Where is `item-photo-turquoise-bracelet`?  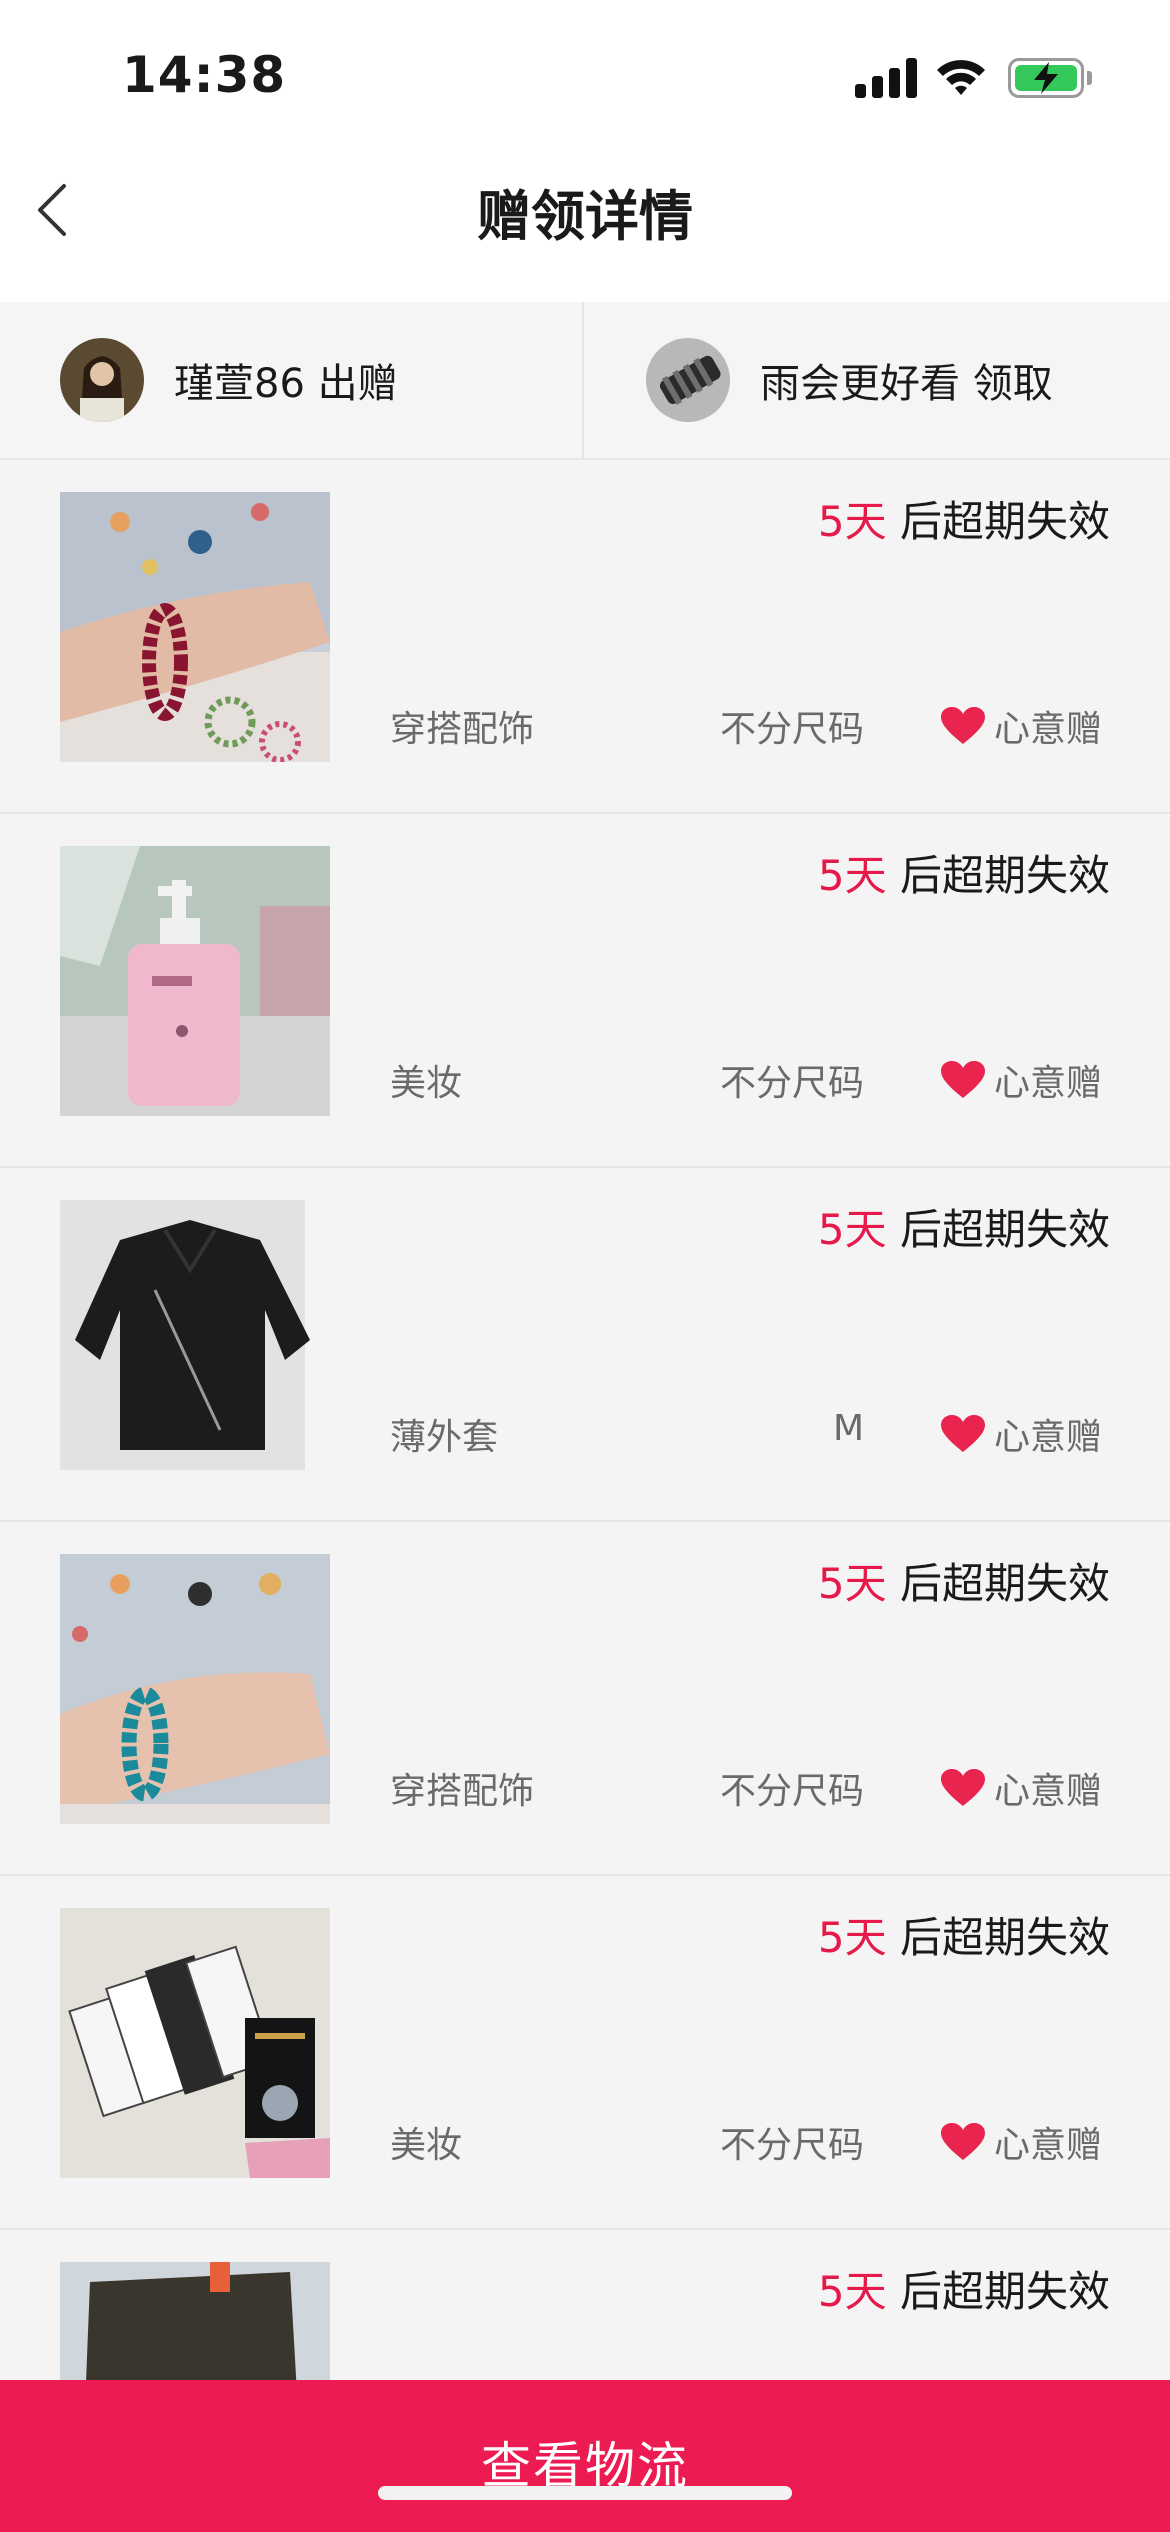
item-photo-turquoise-bracelet is located at coordinates (195, 1689).